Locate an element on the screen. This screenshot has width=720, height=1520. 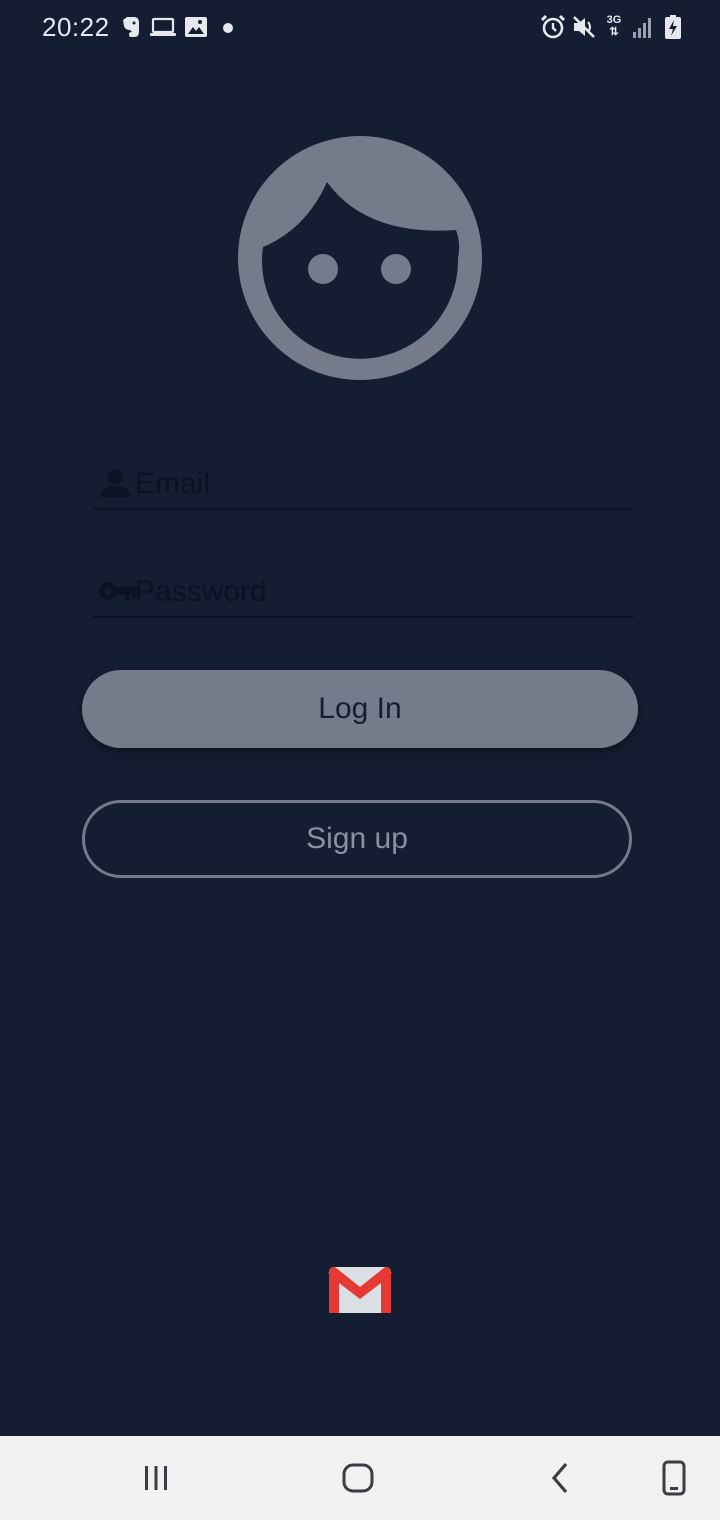
status-time: 20:22 is located at coordinates (76, 27).